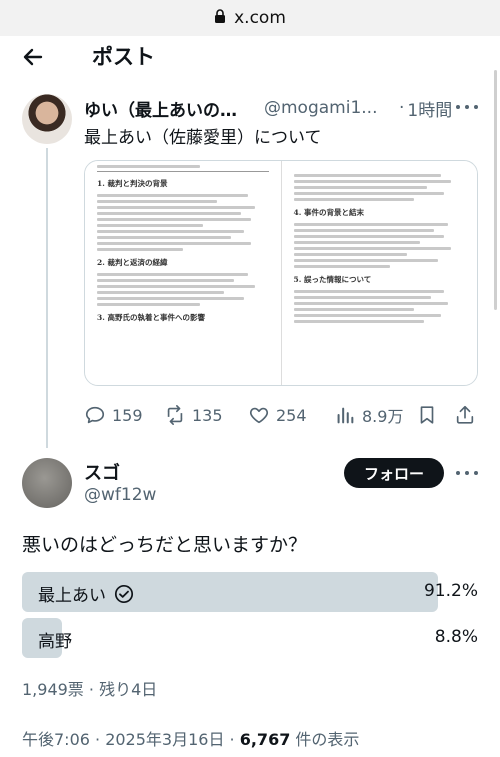 The height and width of the screenshot is (757, 500). What do you see at coordinates (72, 596) in the screenshot?
I see `poll-option-label: 最上あい` at bounding box center [72, 596].